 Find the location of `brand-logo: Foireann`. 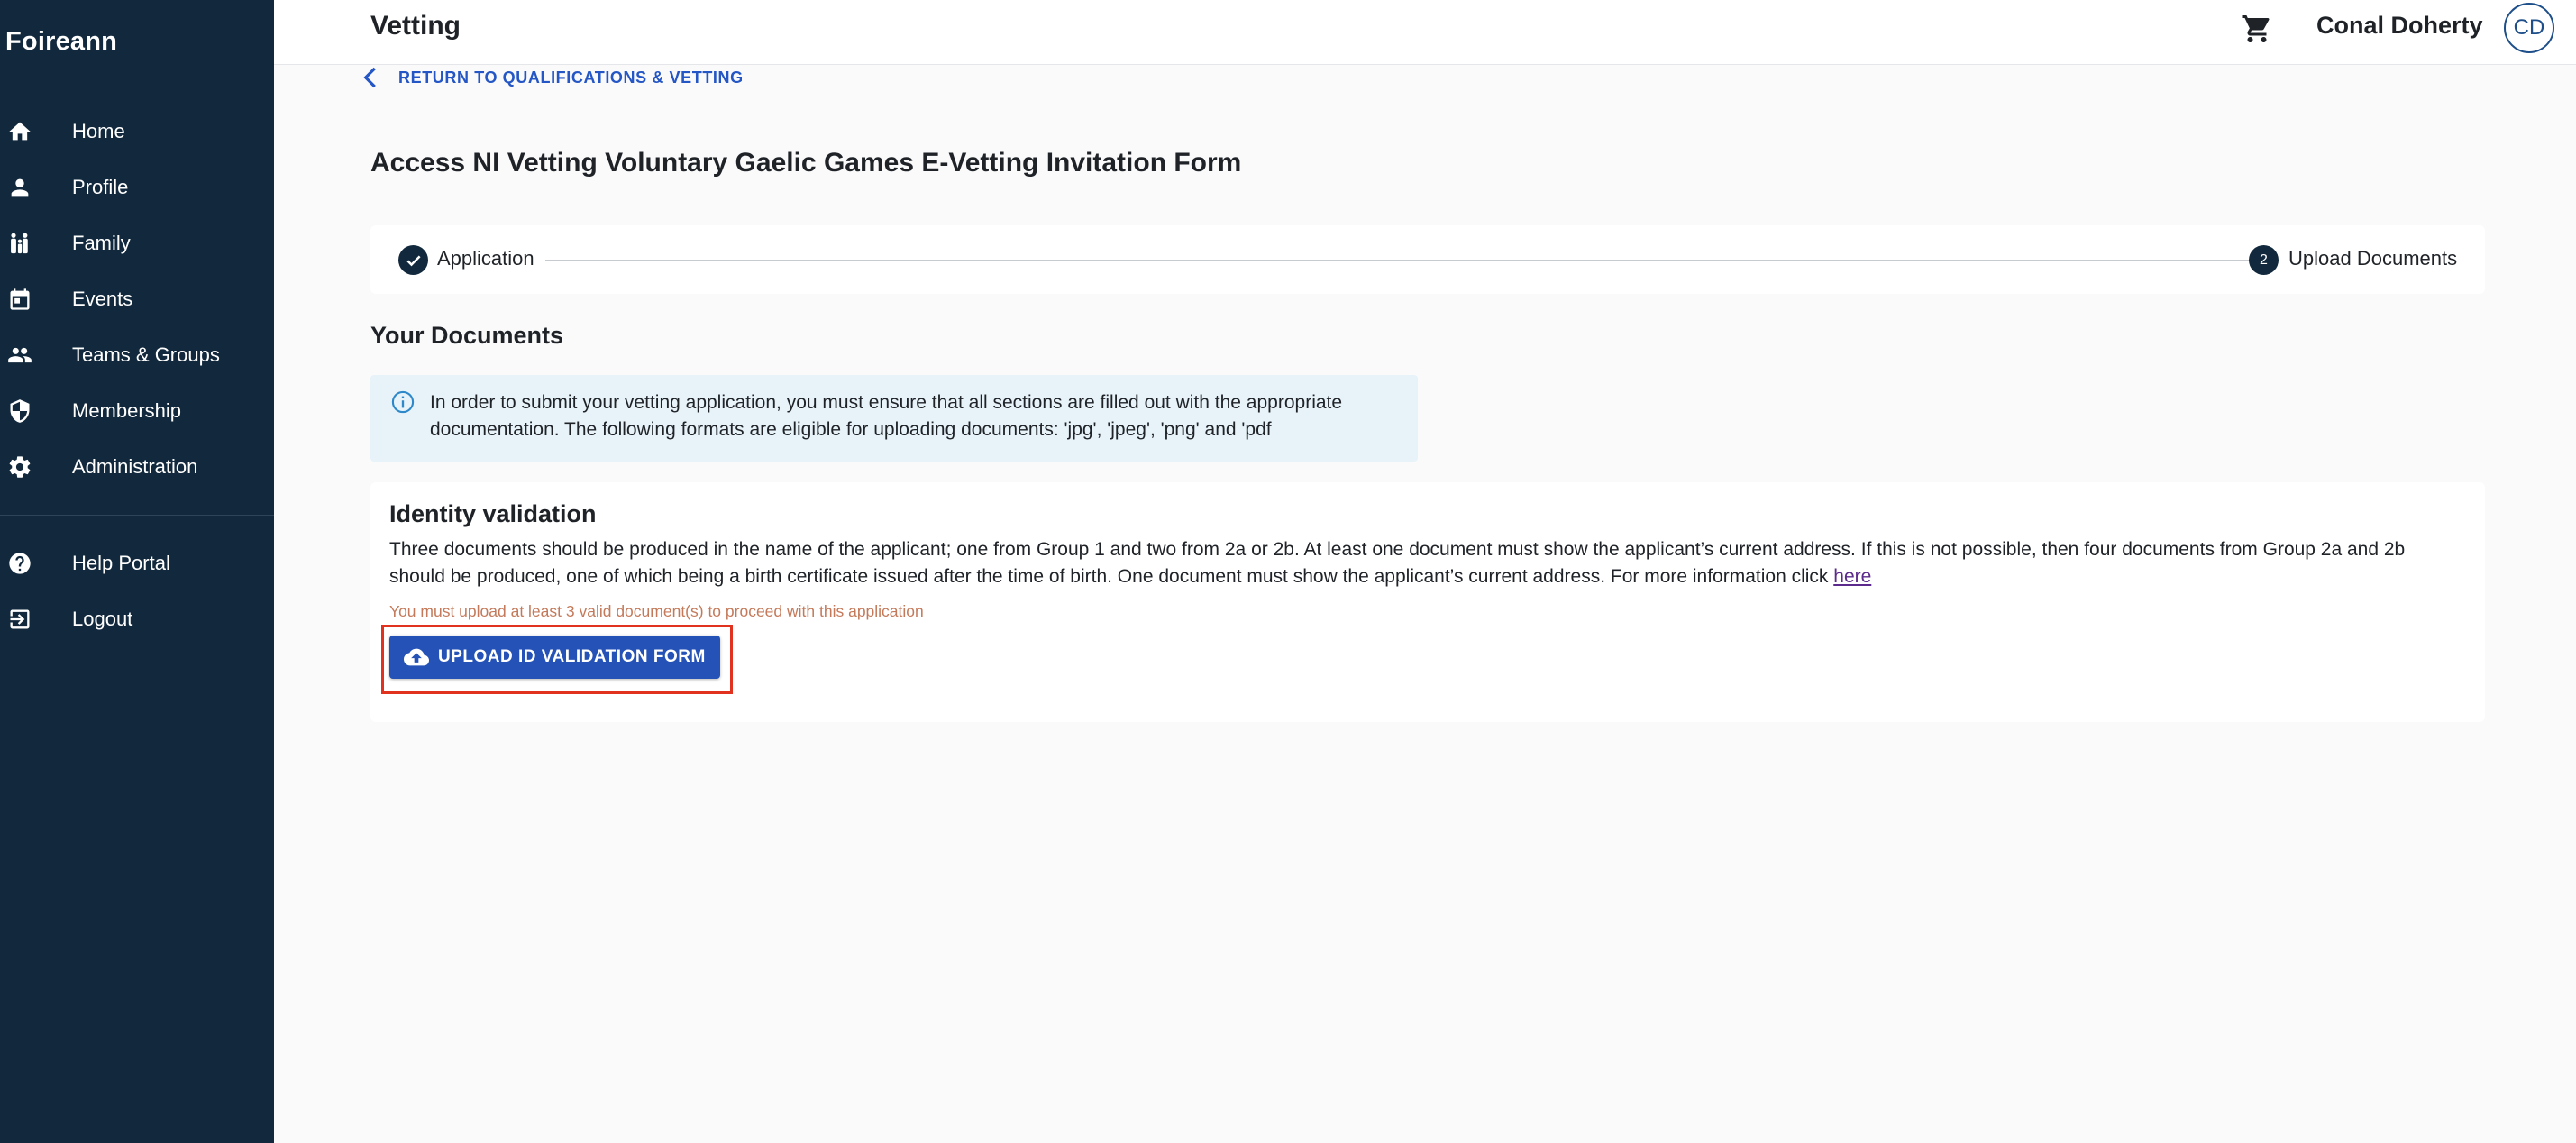

brand-logo: Foireann is located at coordinates (61, 41).